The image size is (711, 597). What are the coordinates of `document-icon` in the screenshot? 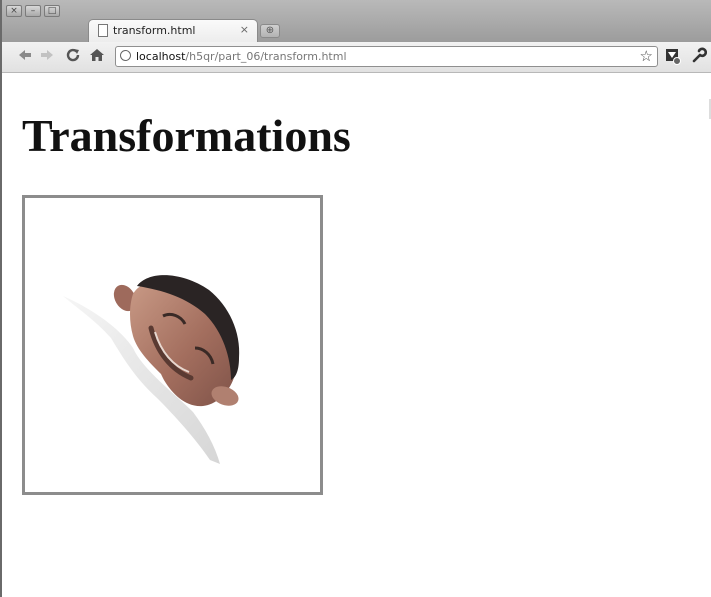 It's located at (103, 30).